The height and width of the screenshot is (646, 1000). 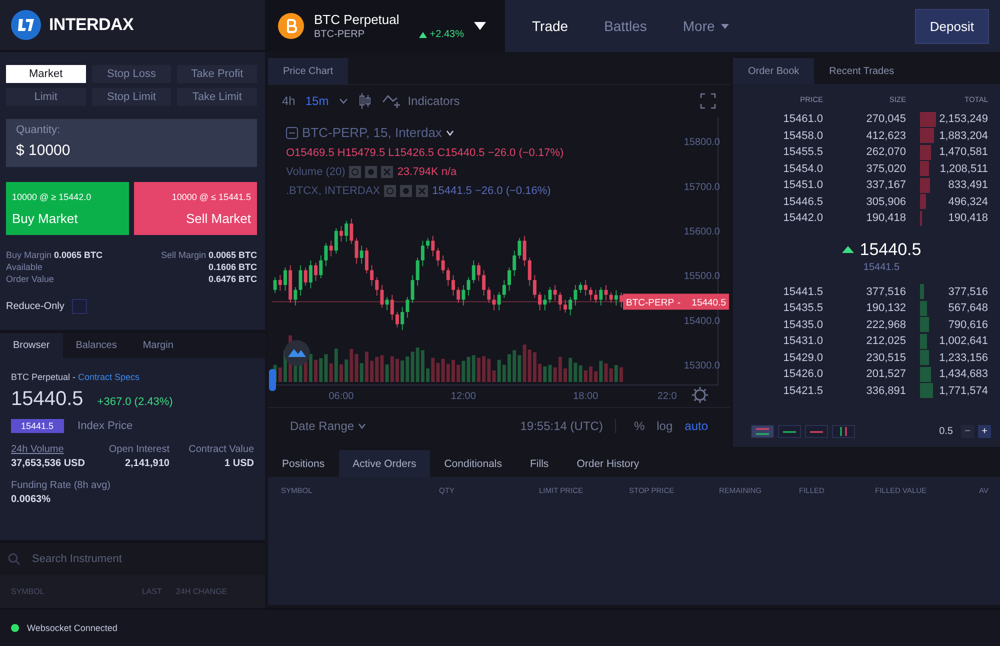 I want to click on interval-option: 4h, so click(x=289, y=101).